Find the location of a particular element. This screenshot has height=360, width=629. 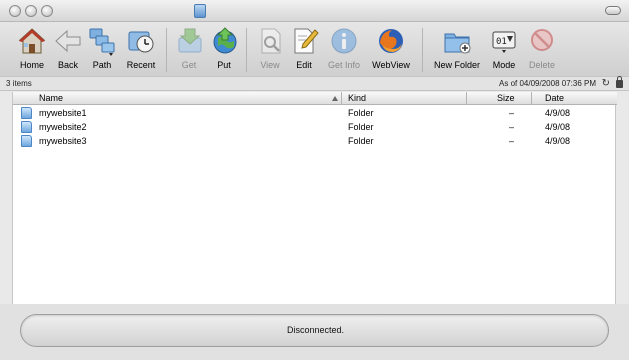

back-button: Back is located at coordinates (68, 50).